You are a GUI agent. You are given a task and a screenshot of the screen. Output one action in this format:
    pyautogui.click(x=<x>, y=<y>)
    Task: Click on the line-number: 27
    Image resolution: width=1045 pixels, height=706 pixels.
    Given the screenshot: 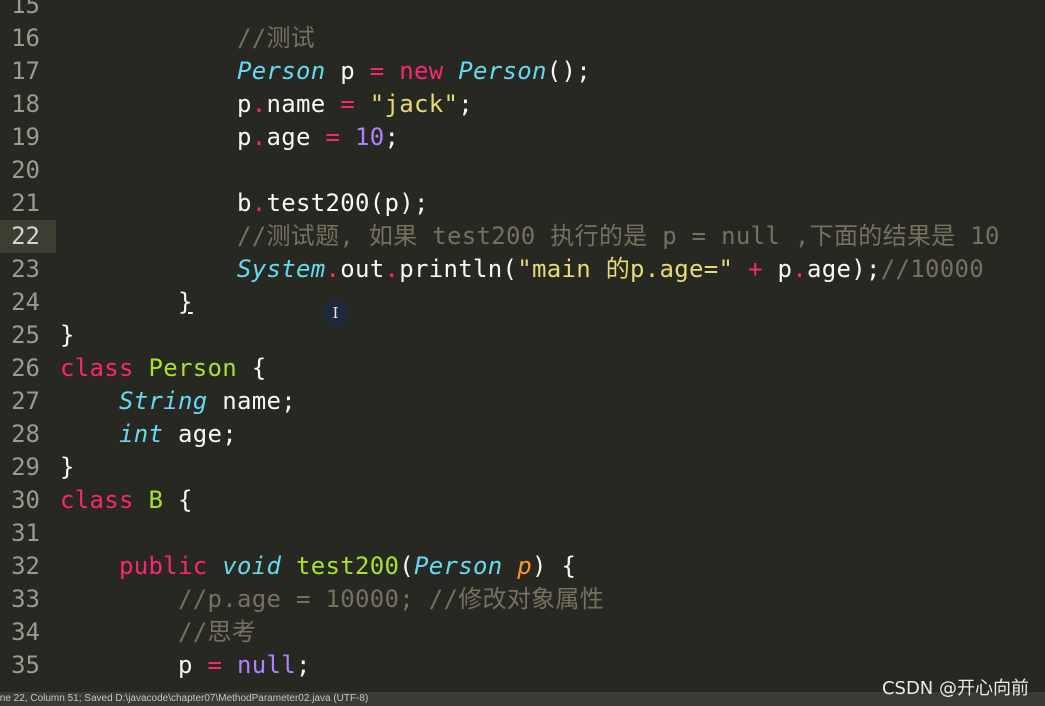 What is the action you would take?
    pyautogui.click(x=25, y=401)
    